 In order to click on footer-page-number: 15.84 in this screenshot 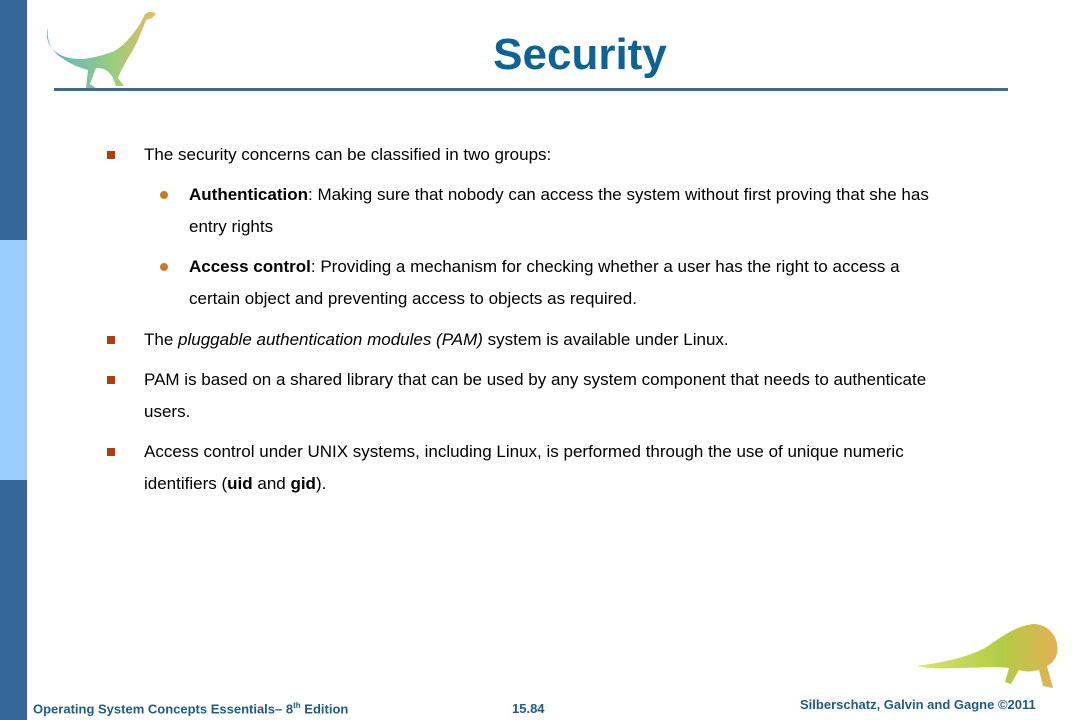, I will do `click(528, 708)`.